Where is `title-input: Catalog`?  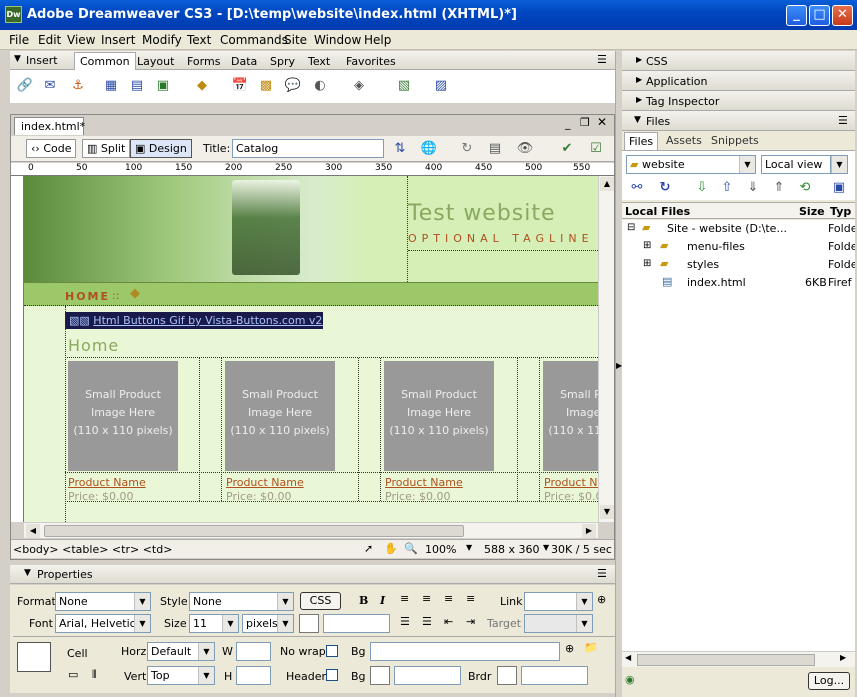
title-input: Catalog is located at coordinates (308, 148).